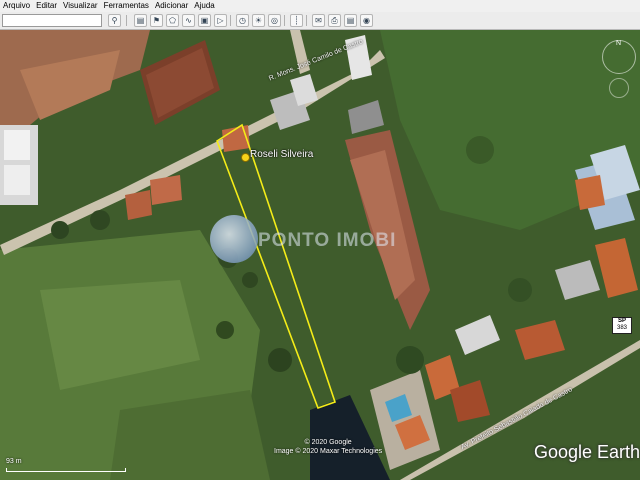  Describe the element at coordinates (14, 461) in the screenshot. I see `scale-label: 93 m` at that location.